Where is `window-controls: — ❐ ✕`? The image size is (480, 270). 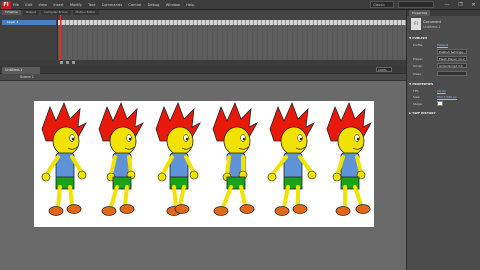
window-controls: — ❐ ✕ is located at coordinates (460, 5).